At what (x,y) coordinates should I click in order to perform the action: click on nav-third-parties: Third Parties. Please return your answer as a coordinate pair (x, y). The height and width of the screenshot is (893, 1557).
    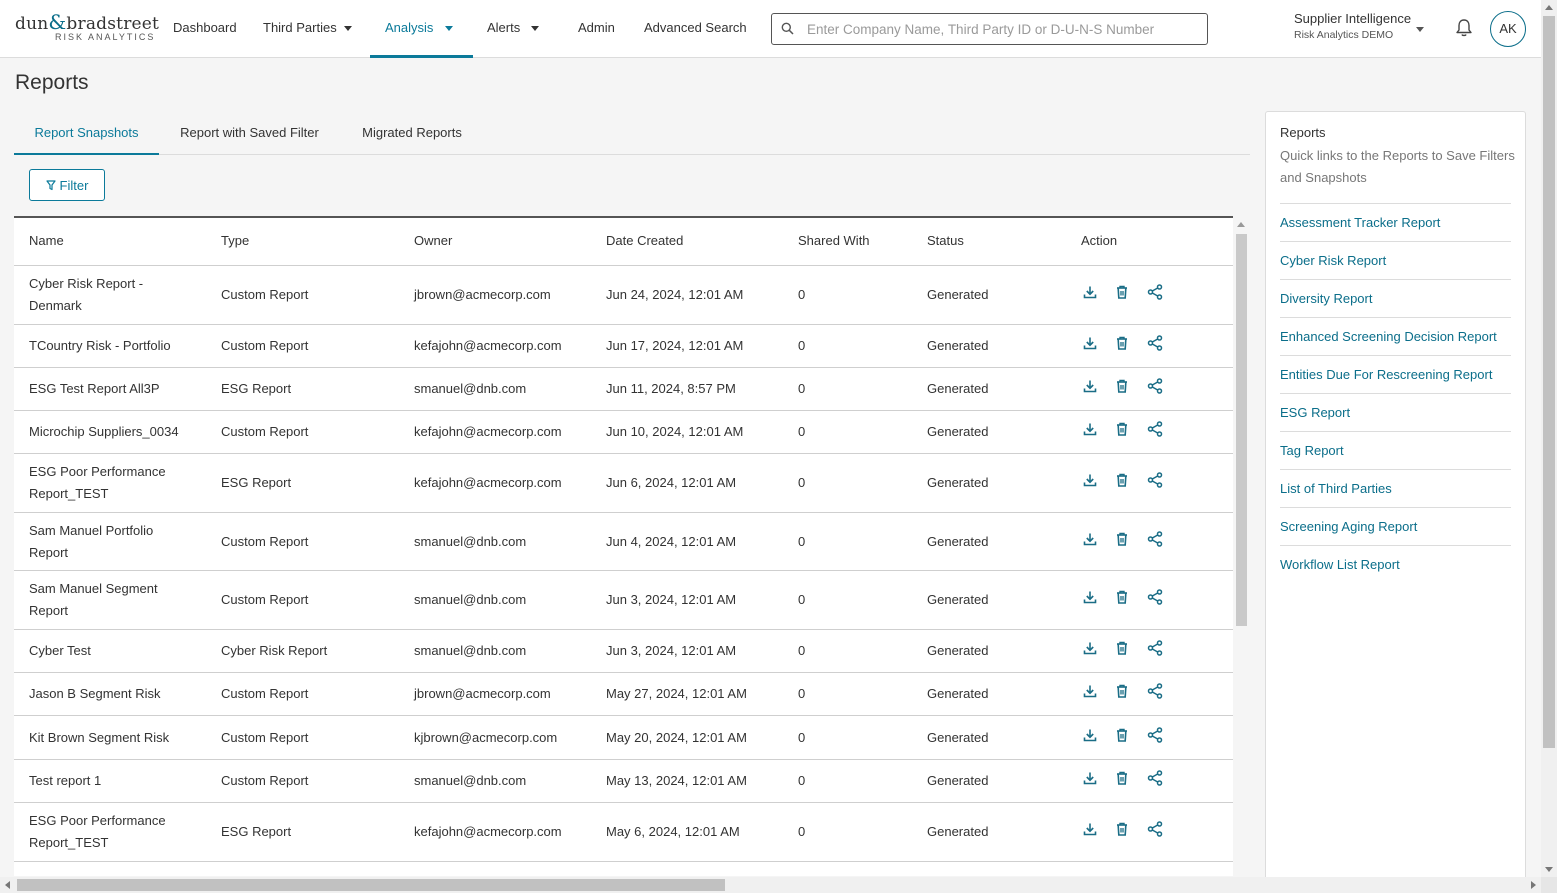
    Looking at the image, I should click on (307, 29).